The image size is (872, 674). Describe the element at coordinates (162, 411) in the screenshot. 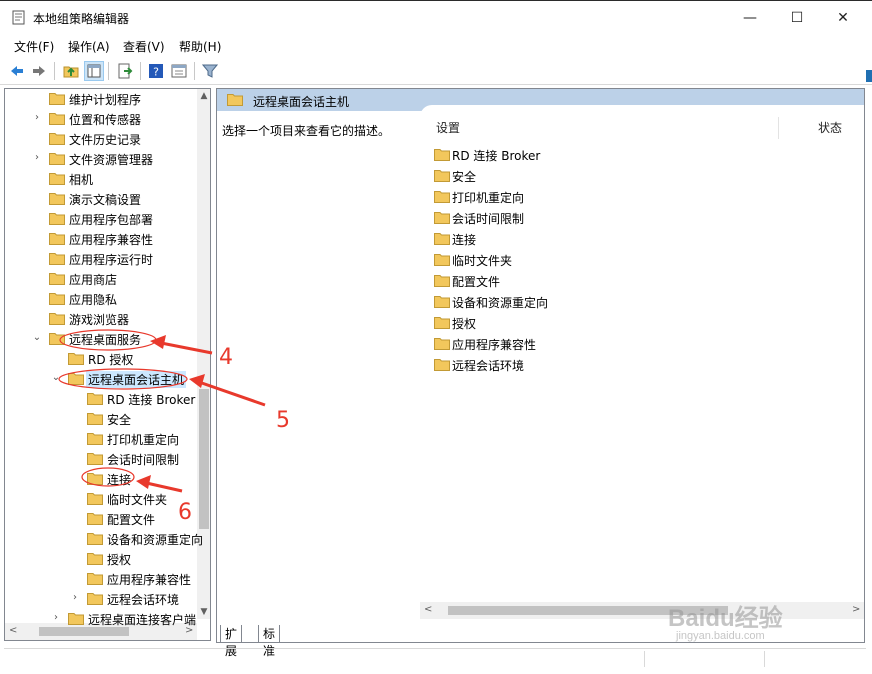

I see `annotation-overlay` at that location.